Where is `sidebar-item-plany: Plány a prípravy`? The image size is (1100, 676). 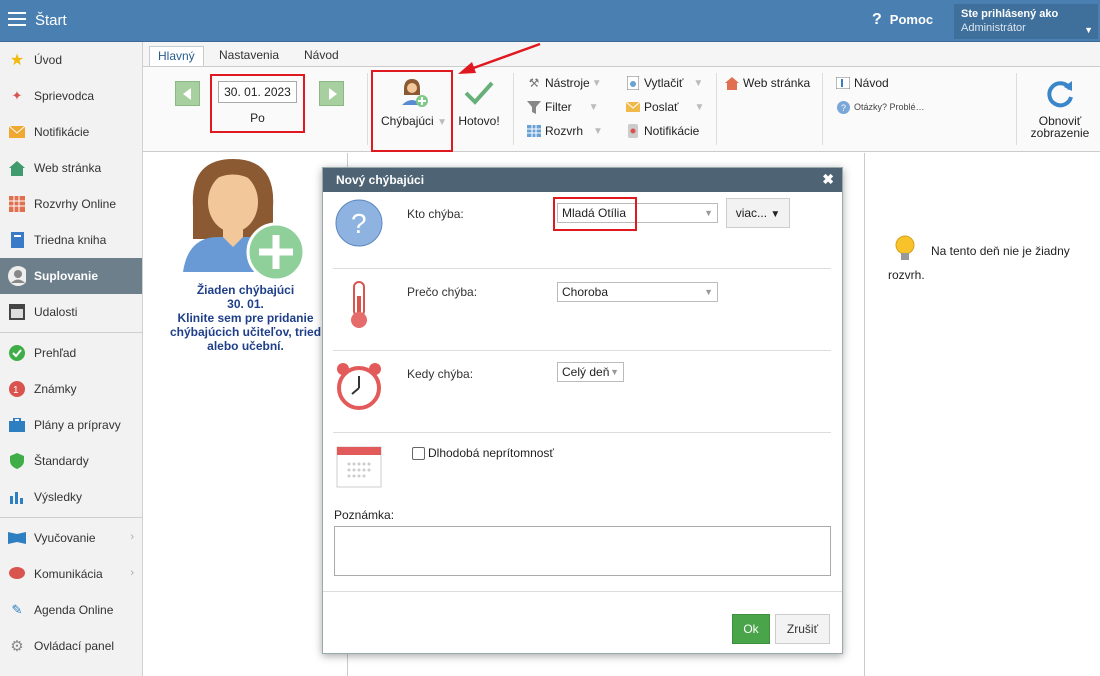
sidebar-item-plany: Plány a prípravy is located at coordinates (71, 425).